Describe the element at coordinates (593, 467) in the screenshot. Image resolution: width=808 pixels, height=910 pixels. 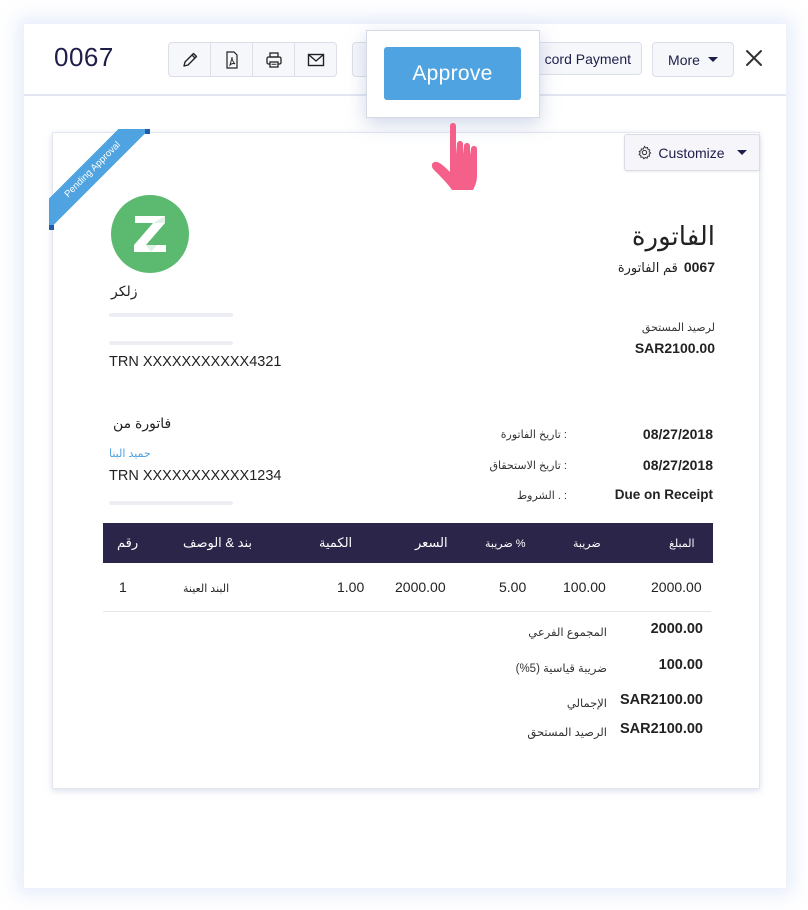
I see `meta-row-due-date: تاريخ الاستحقاق : 08/27/2018` at that location.